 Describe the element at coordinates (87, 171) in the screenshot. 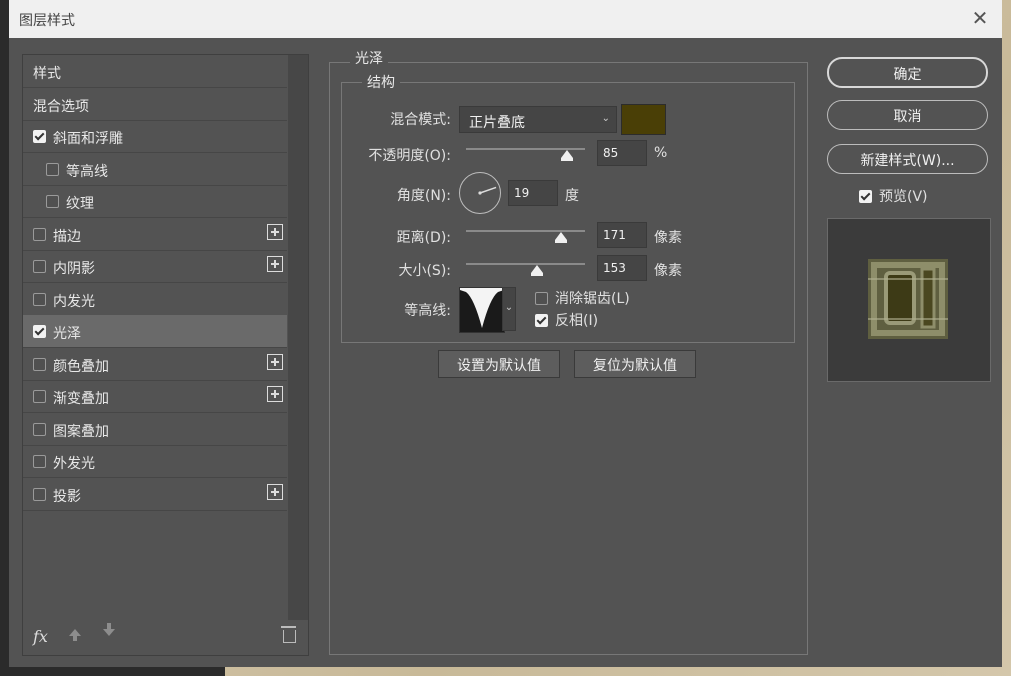

I see `style-item-label: 等高线` at that location.